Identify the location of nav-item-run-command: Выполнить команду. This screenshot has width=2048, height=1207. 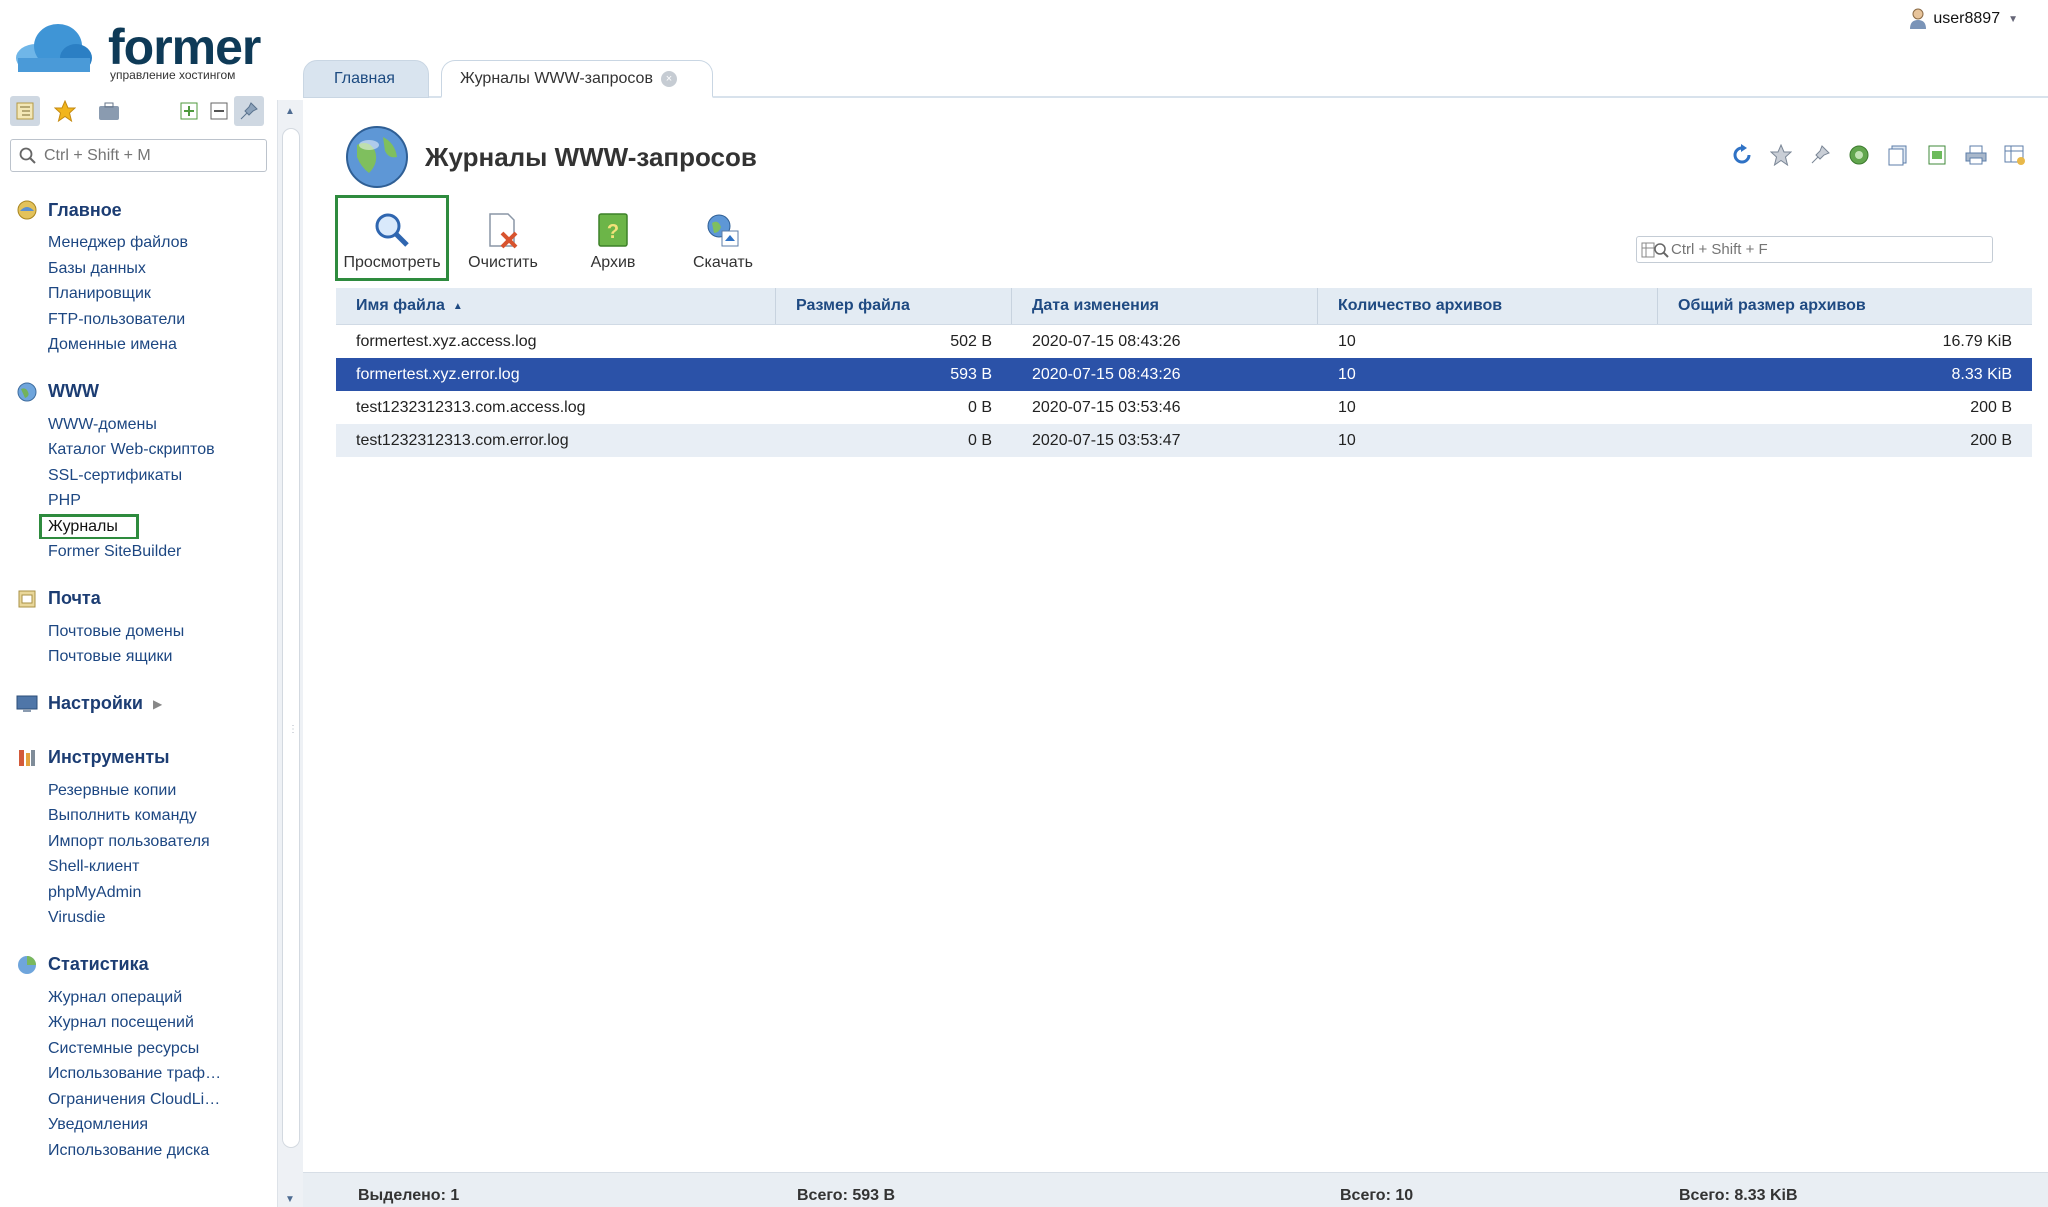
(135, 816).